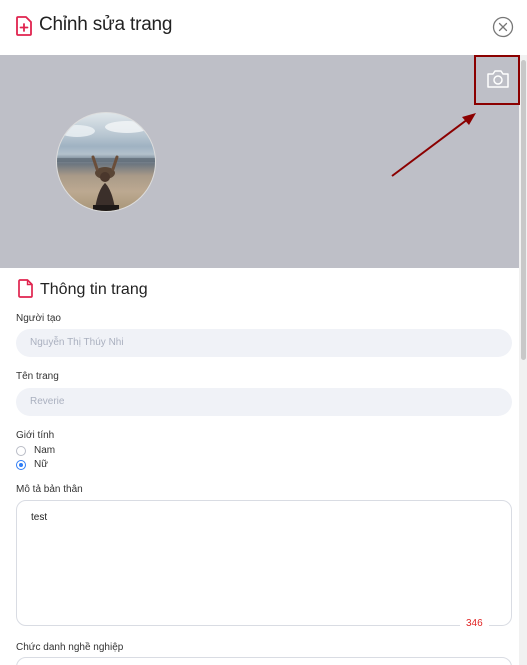  I want to click on creator-label: Người tạo, so click(38, 318).